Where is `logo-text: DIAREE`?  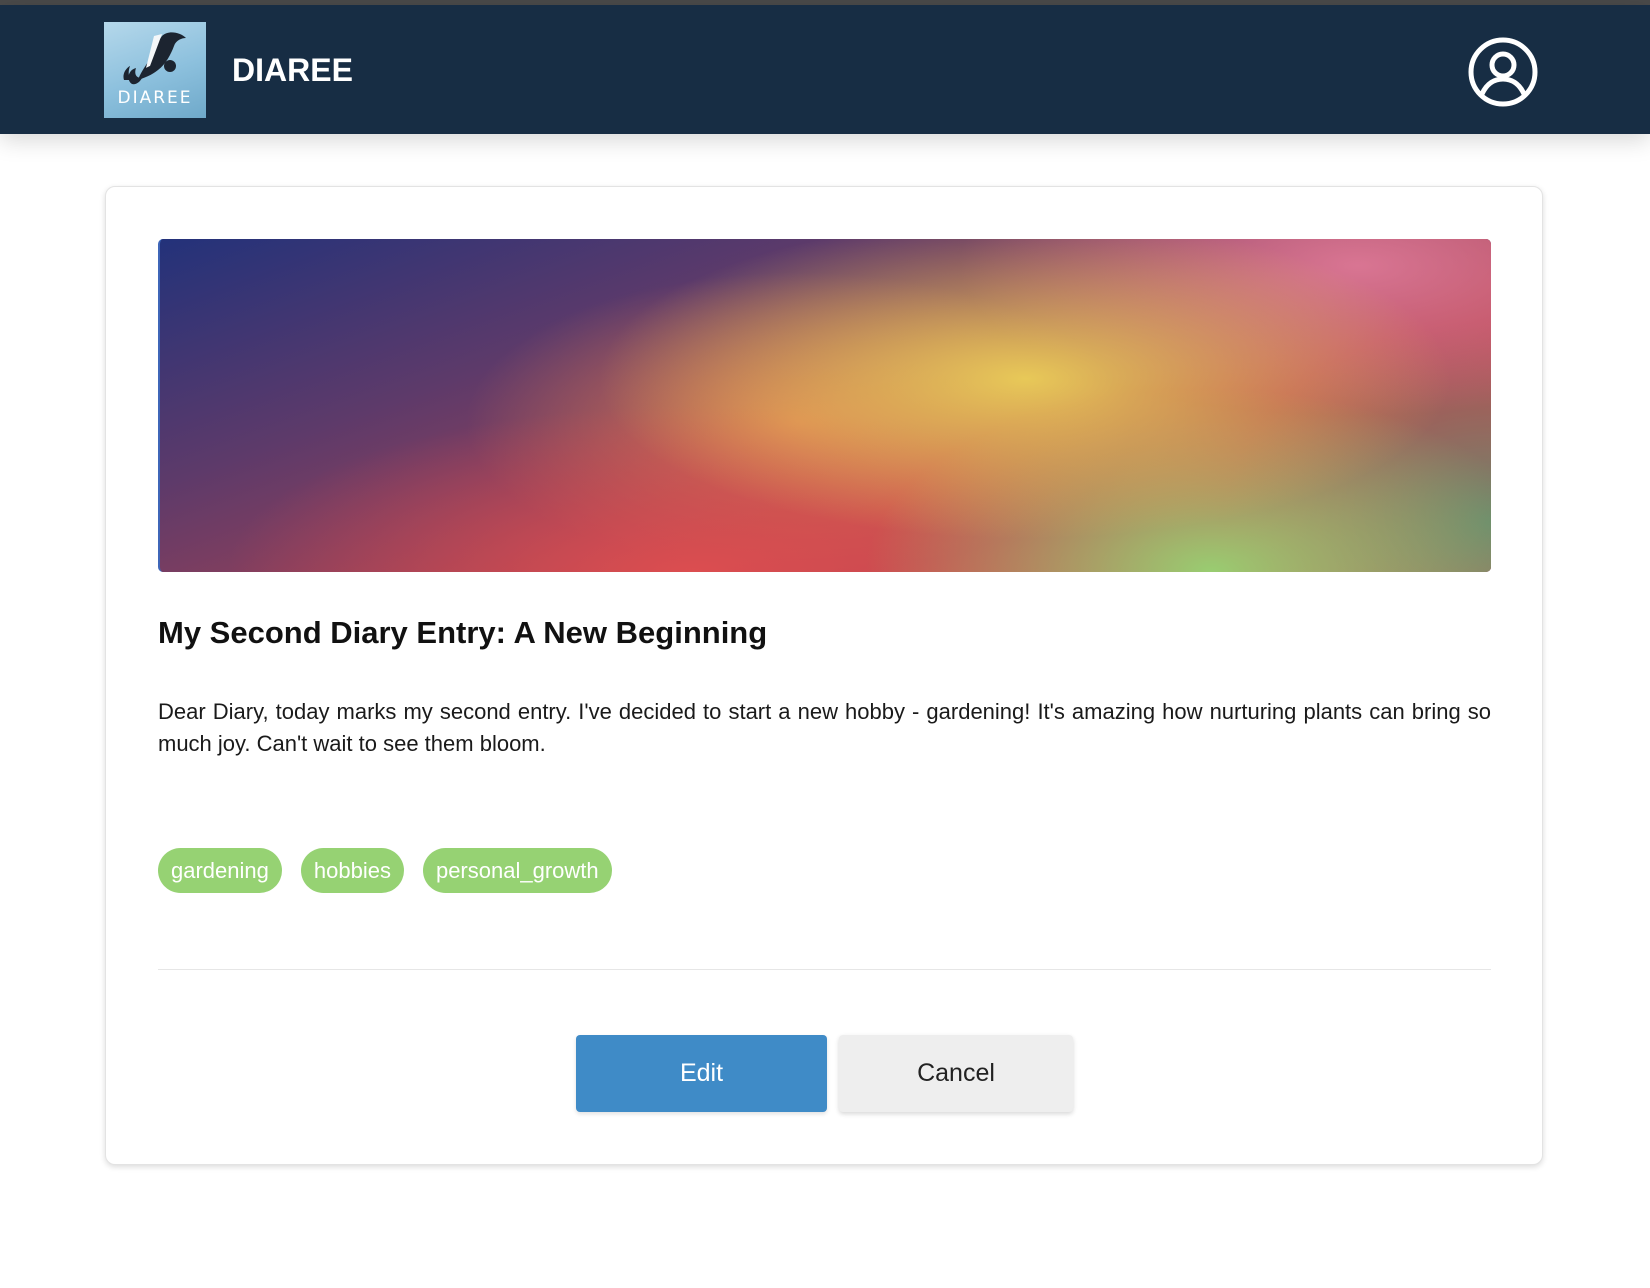 logo-text: DIAREE is located at coordinates (155, 98).